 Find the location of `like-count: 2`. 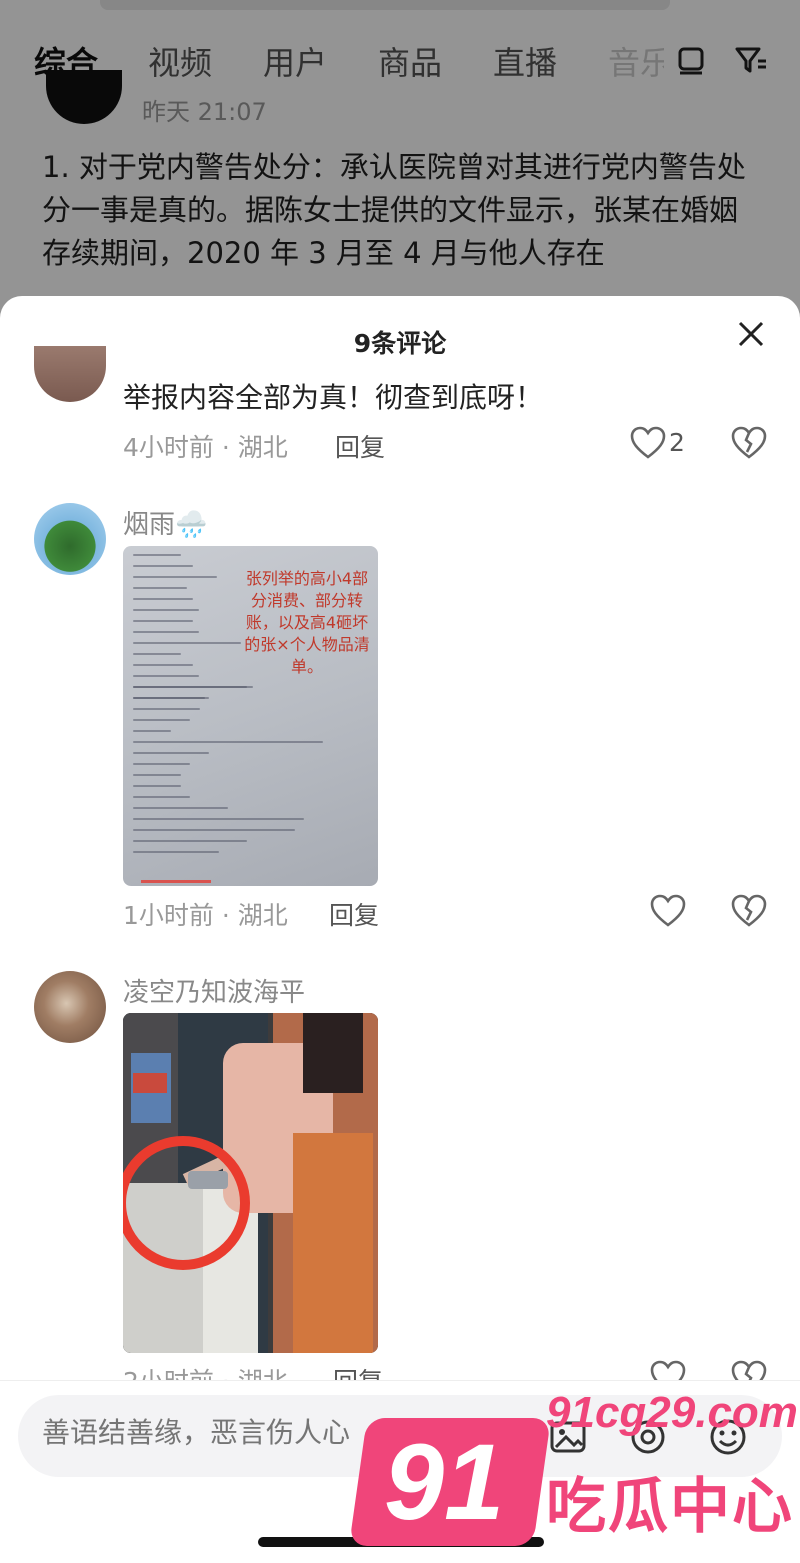

like-count: 2 is located at coordinates (677, 442).